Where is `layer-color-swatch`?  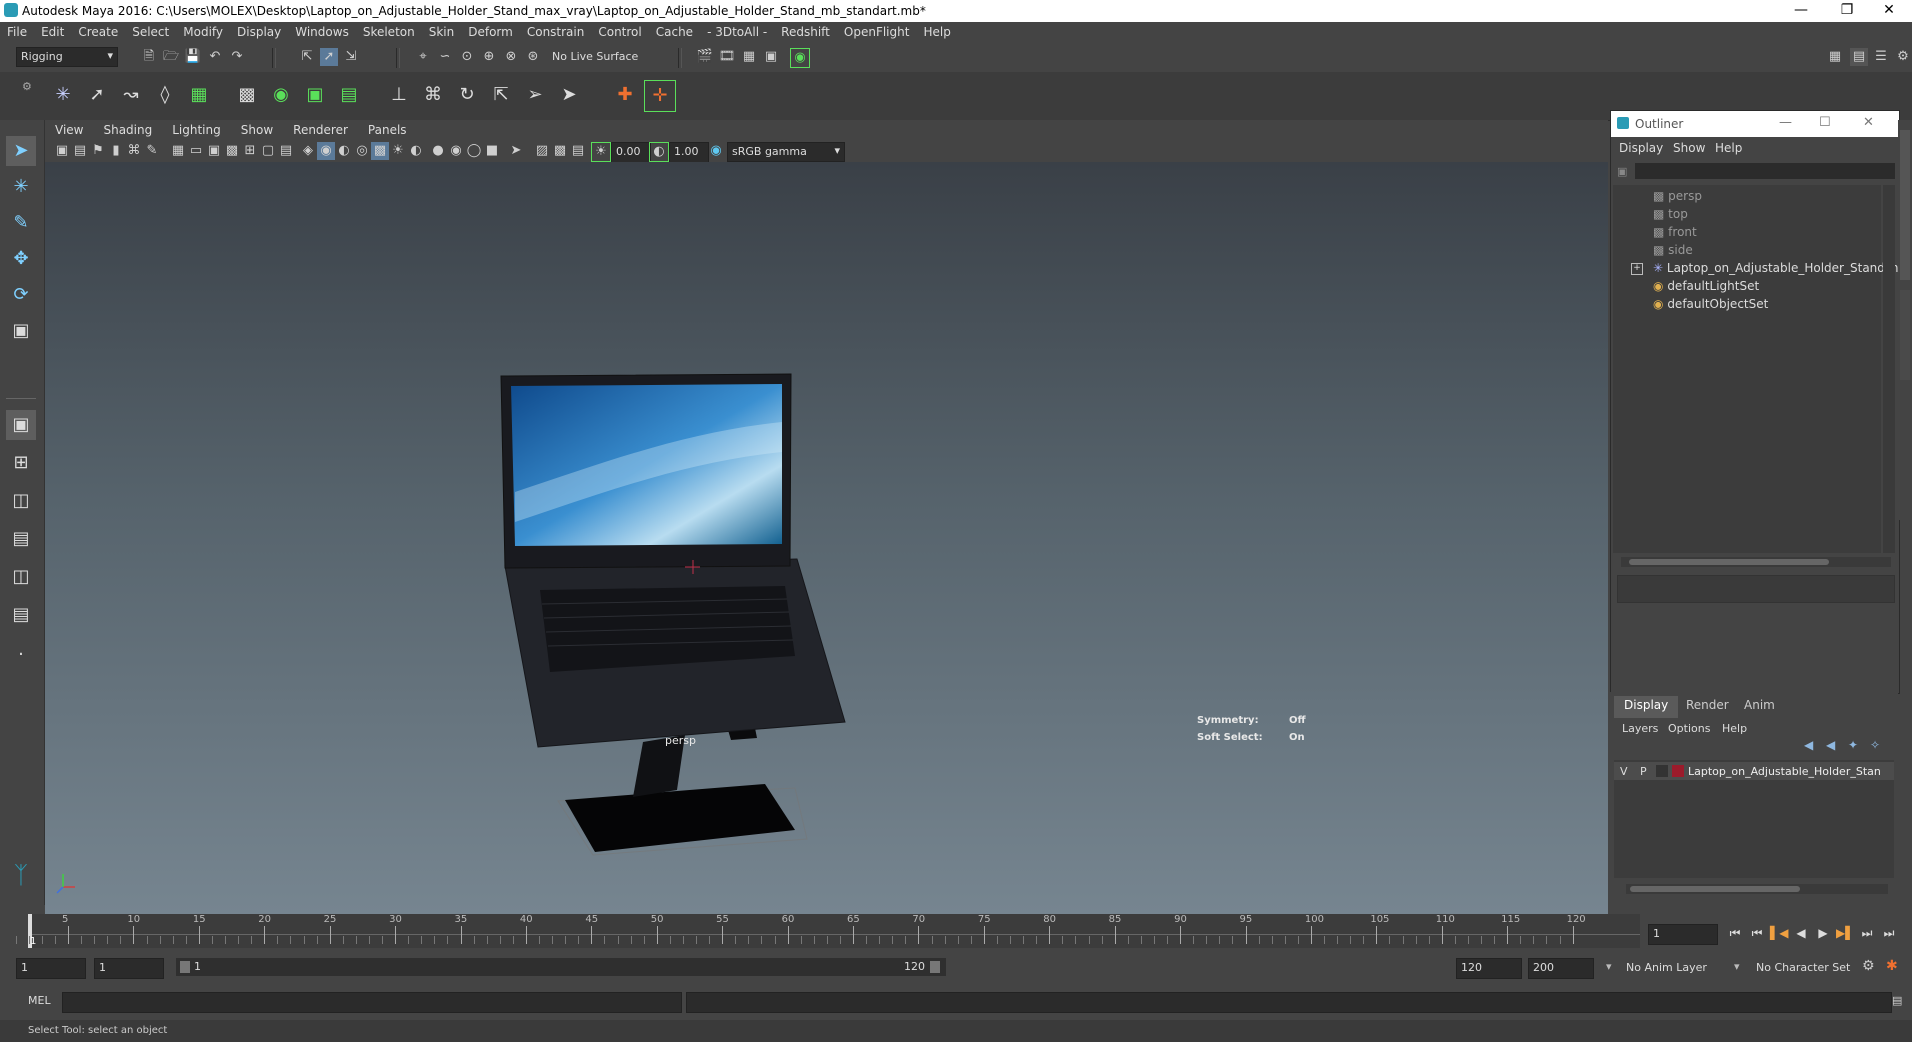
layer-color-swatch is located at coordinates (1678, 771).